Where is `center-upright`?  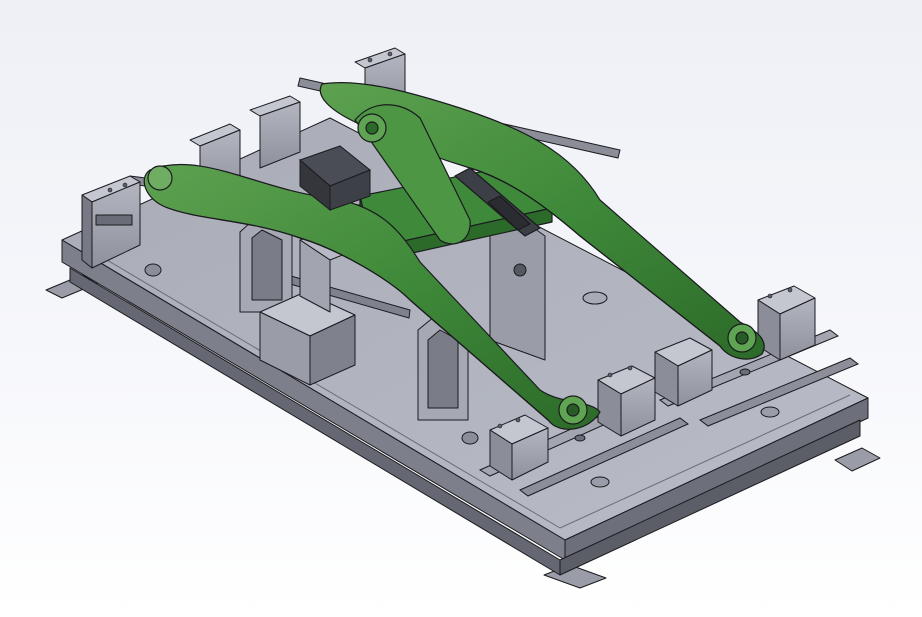
center-upright is located at coordinates (517, 289).